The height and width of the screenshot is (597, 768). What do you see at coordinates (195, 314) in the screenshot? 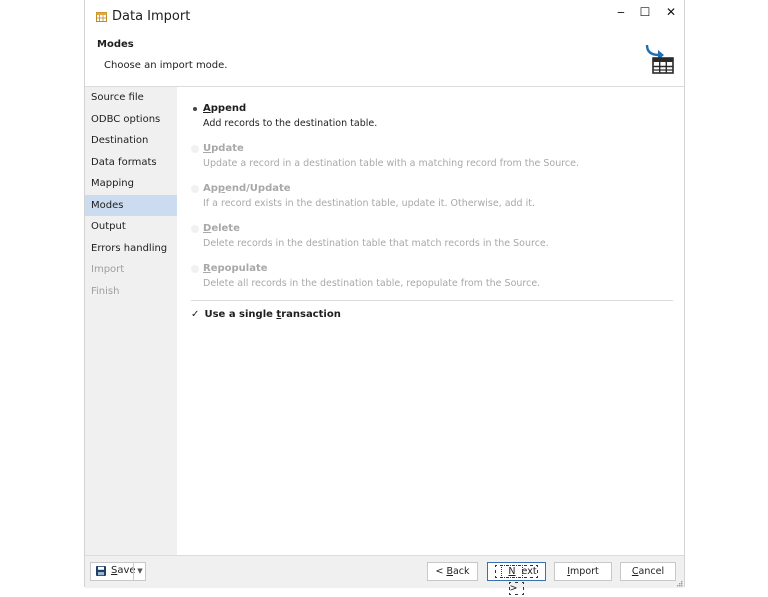
I see `checkmark-icon: ✓` at bounding box center [195, 314].